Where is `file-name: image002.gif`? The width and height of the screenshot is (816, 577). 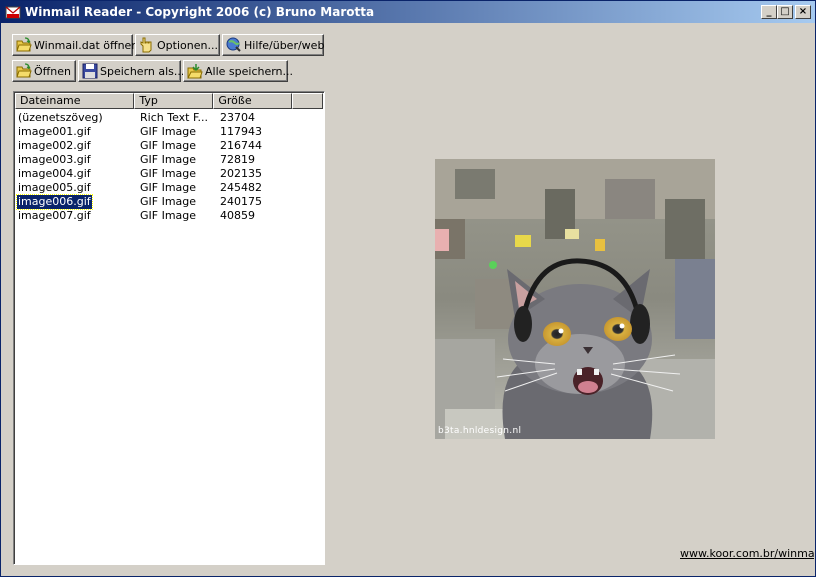
file-name: image002.gif is located at coordinates (54, 145).